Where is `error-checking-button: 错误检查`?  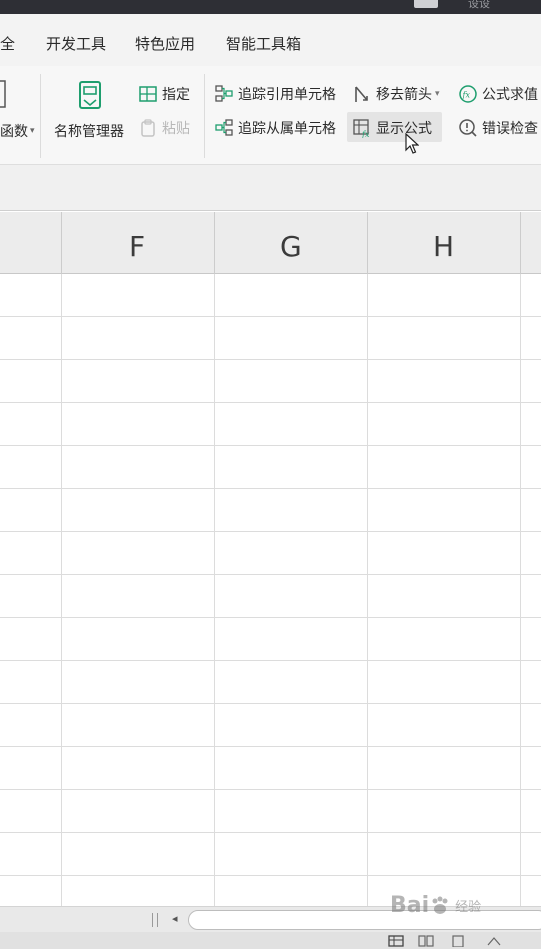 error-checking-button: 错误检查 is located at coordinates (498, 128).